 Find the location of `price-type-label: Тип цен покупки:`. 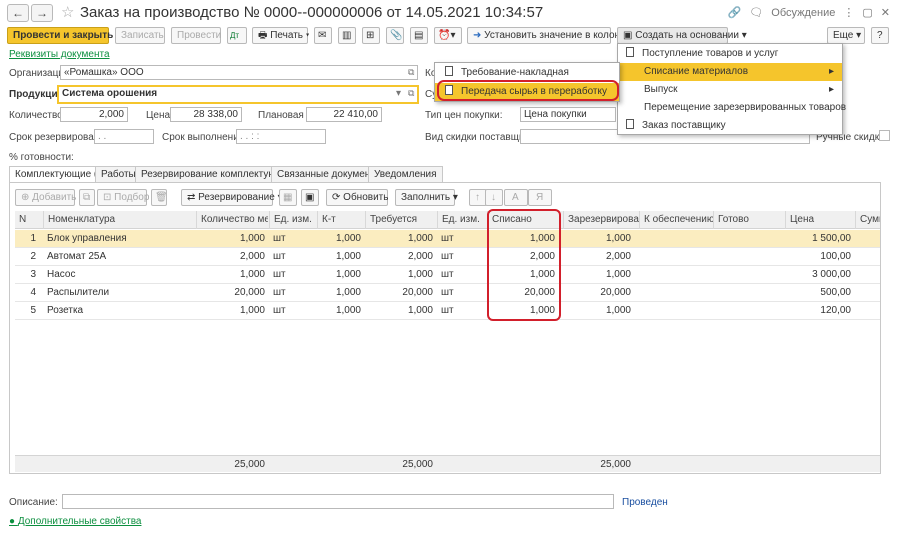

price-type-label: Тип цен покупки: is located at coordinates (464, 115).